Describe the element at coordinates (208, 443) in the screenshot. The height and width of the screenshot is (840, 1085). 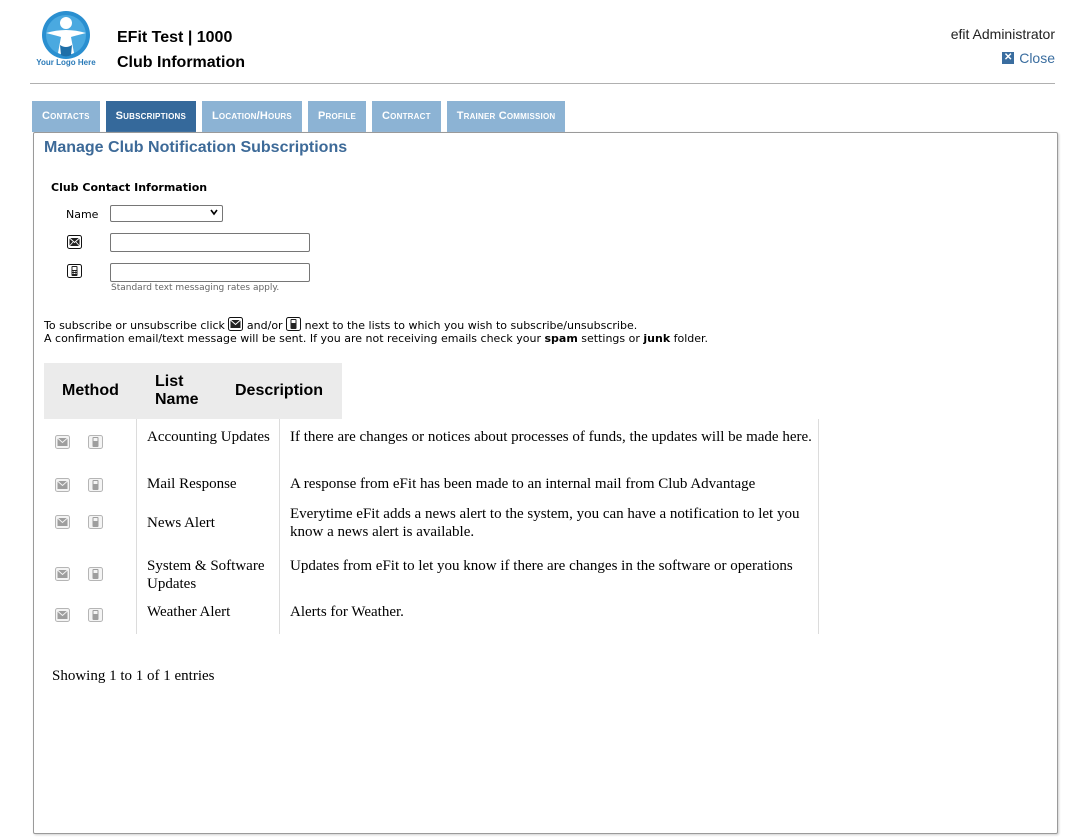
I see `list-name-cell: Accounting Updates` at that location.